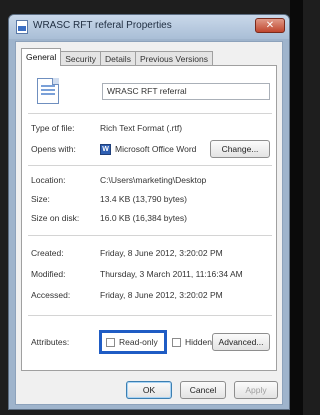 This screenshot has width=320, height=415. I want to click on title-bar: WRASC RFT referal Properties ✕, so click(149, 27).